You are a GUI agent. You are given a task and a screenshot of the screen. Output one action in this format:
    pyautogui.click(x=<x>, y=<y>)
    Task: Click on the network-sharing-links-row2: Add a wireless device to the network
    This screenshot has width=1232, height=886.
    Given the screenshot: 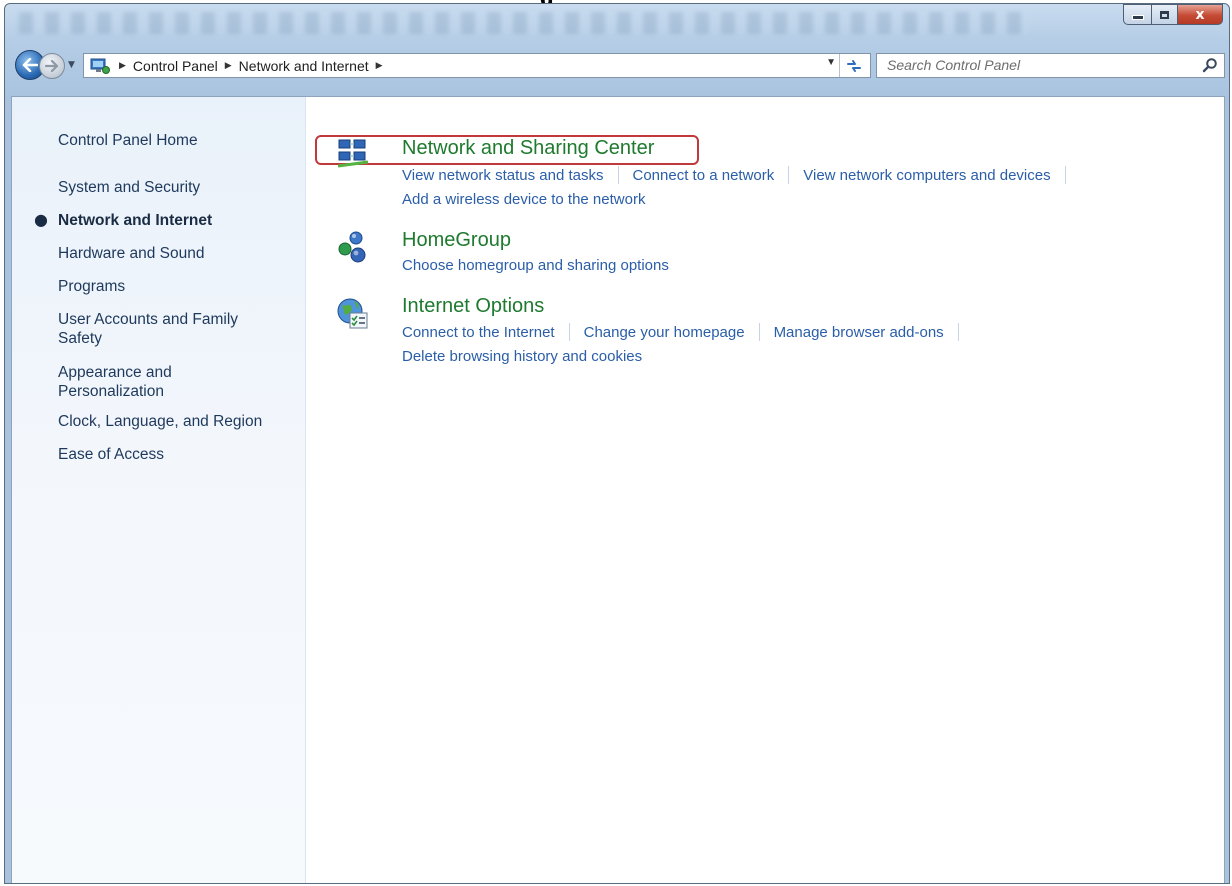 What is the action you would take?
    pyautogui.click(x=523, y=199)
    